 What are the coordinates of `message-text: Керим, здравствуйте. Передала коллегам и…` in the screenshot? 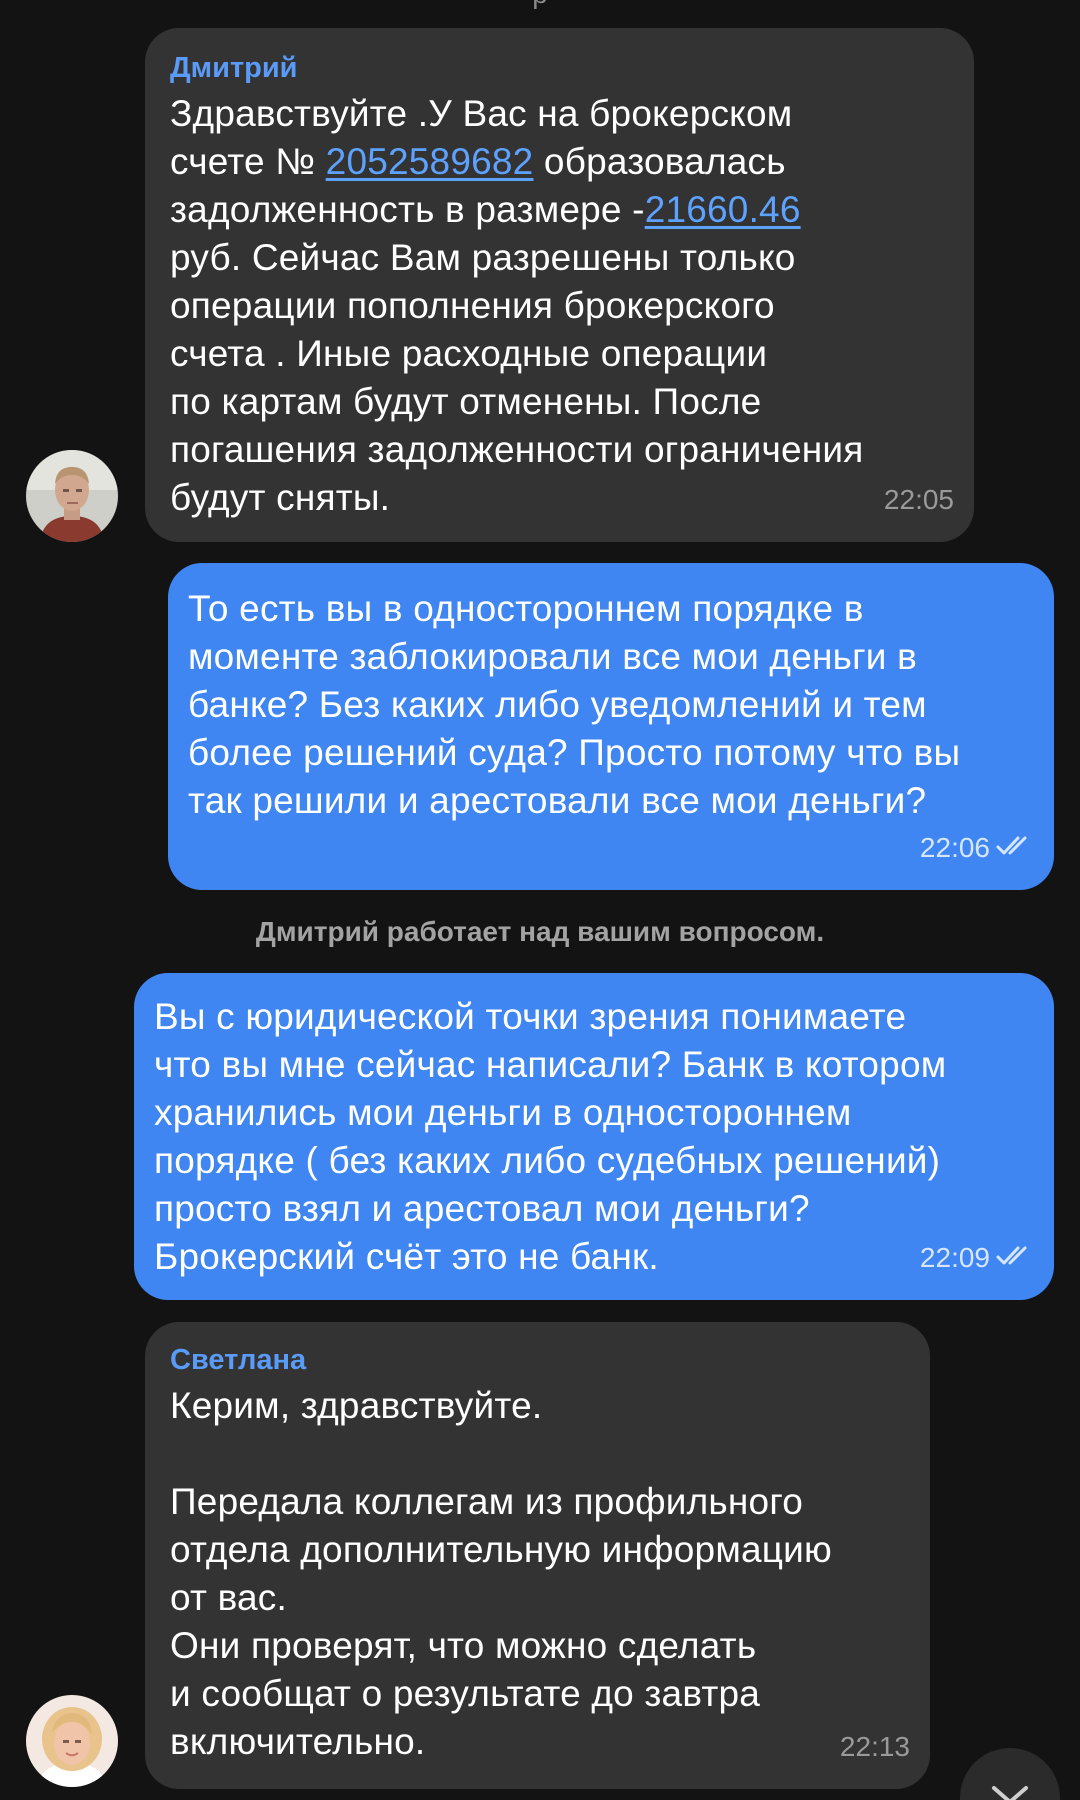 It's located at (501, 1573).